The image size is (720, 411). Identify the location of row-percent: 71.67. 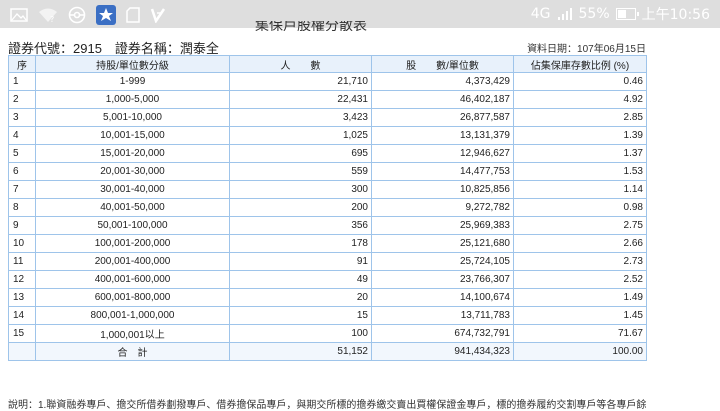
(580, 333).